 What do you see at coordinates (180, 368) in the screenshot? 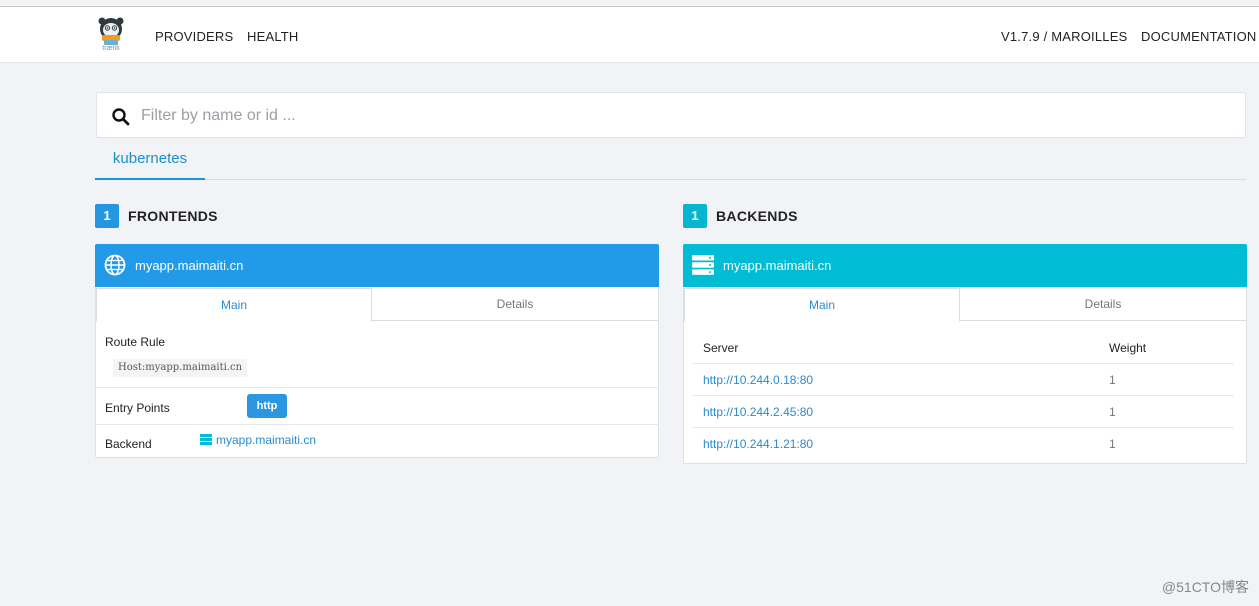
I see `route-rule-value: Host:myapp.maimaiti.cn` at bounding box center [180, 368].